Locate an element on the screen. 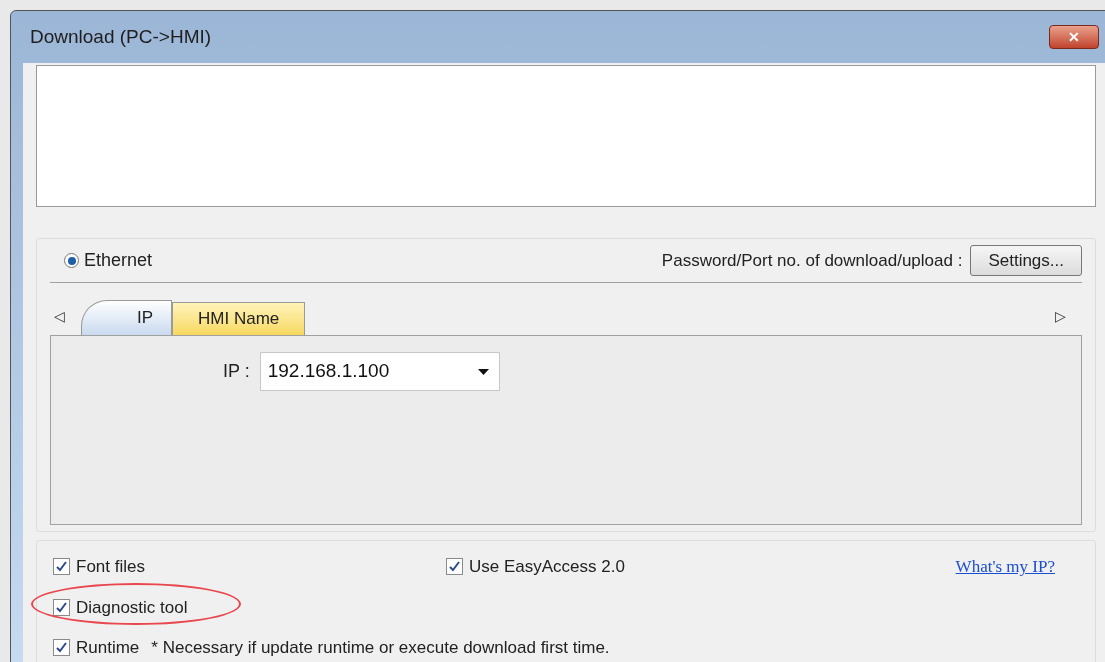  scroll-right-icon: ▷ is located at coordinates (1068, 316).